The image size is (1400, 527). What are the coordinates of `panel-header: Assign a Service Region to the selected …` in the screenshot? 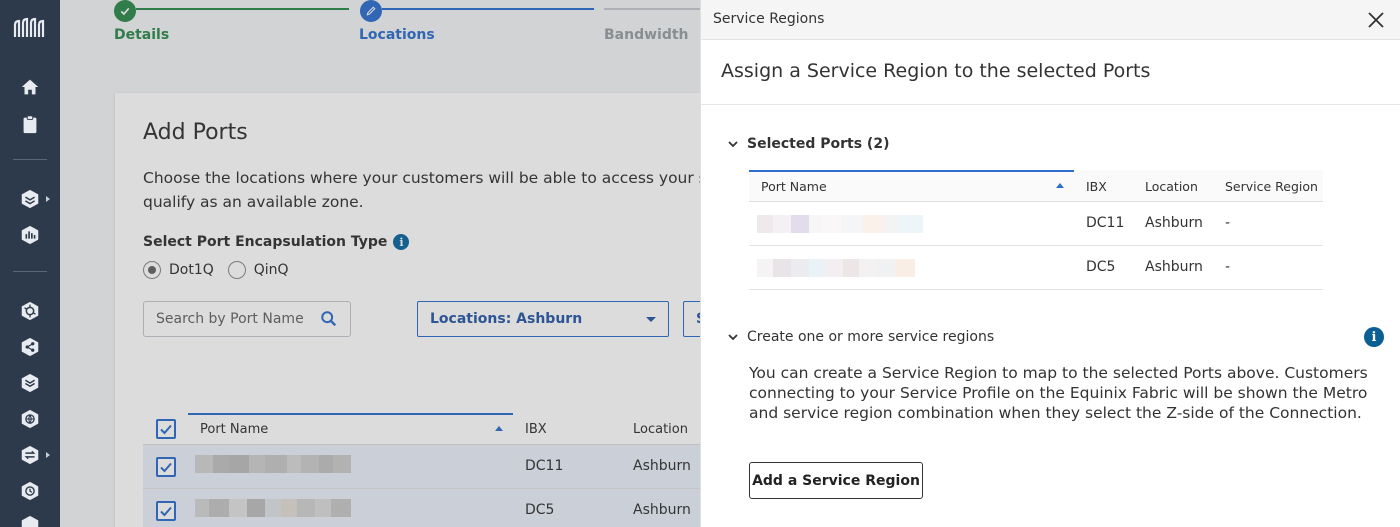 It's located at (1050, 72).